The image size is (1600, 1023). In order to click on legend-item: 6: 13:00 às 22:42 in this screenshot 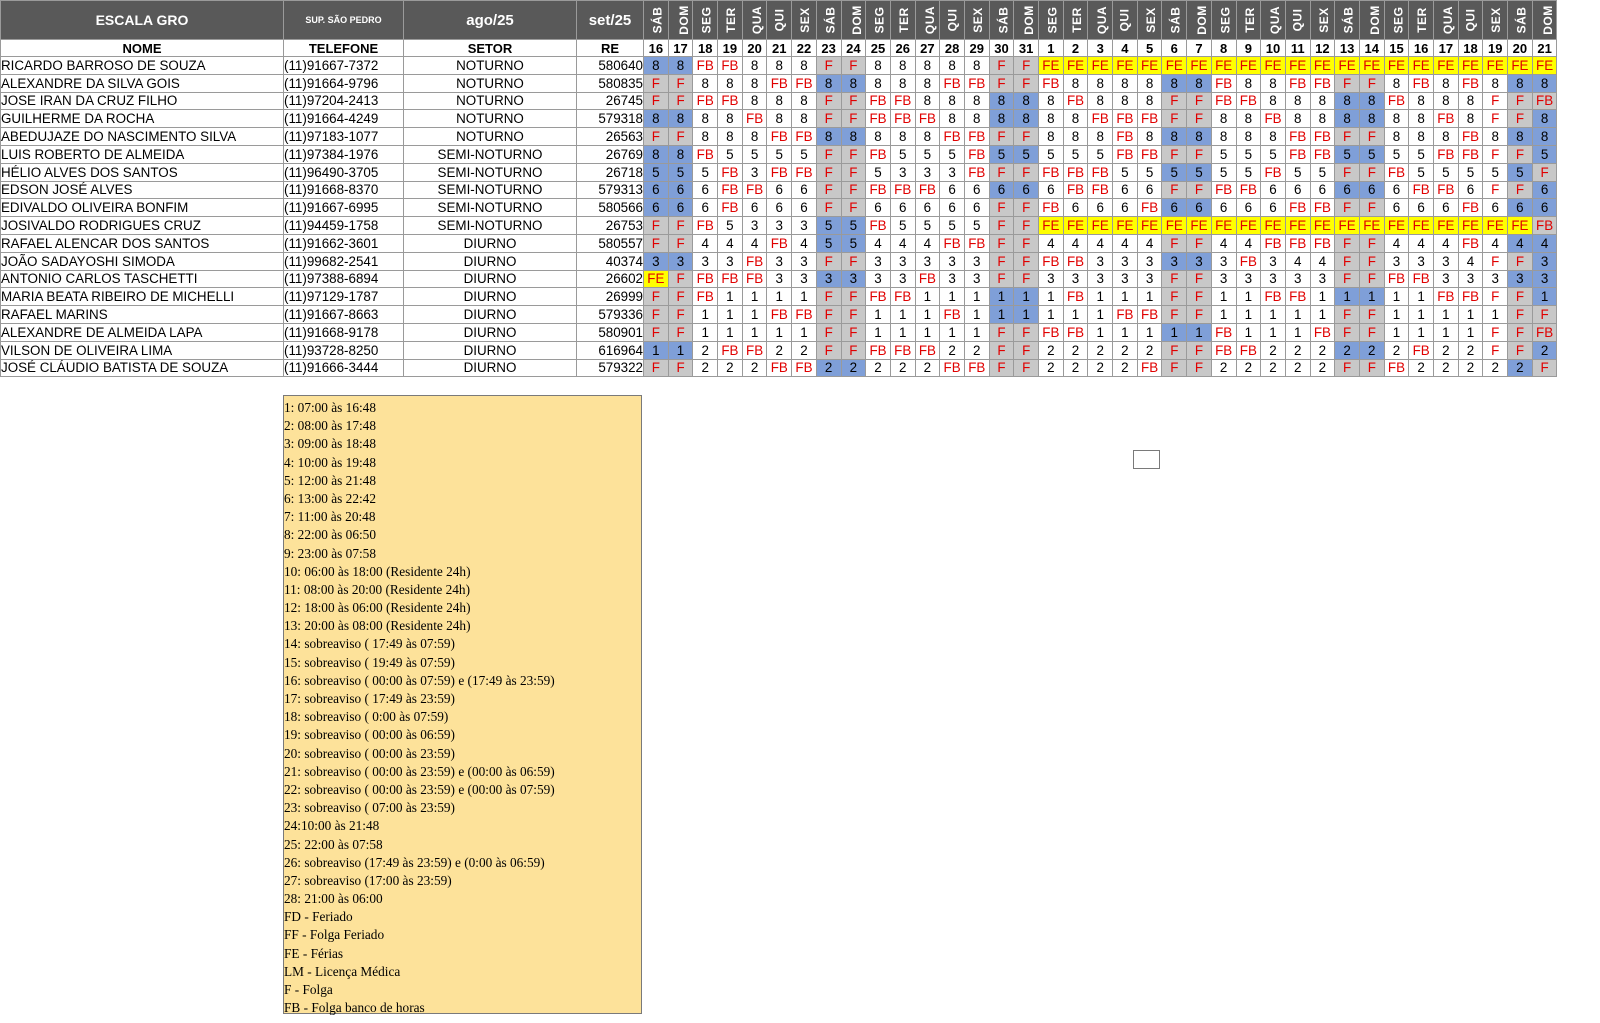, I will do `click(330, 498)`.